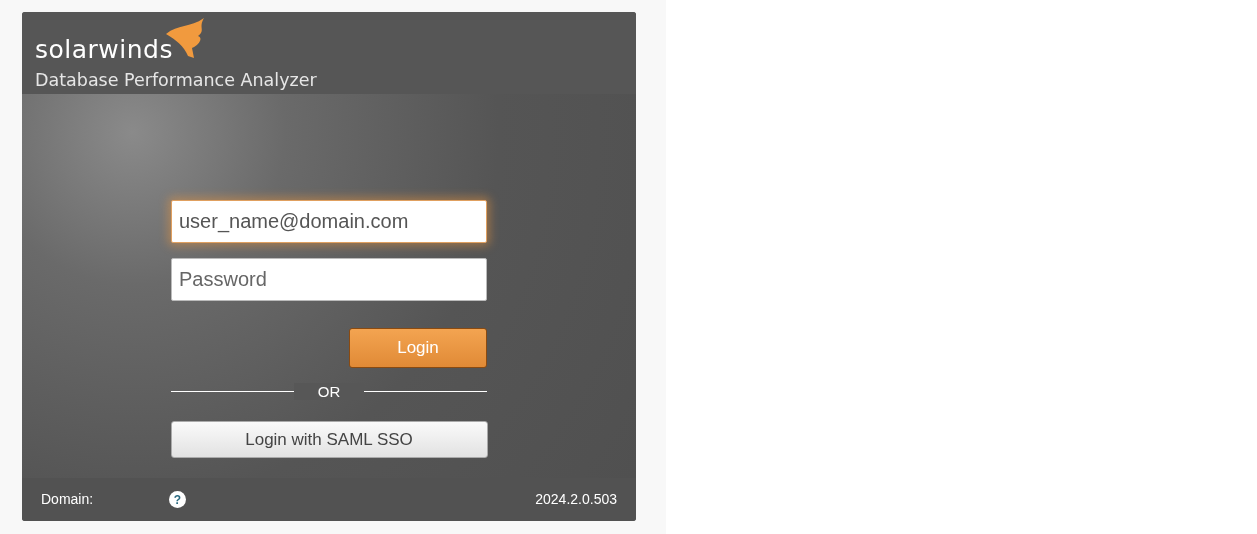 The height and width of the screenshot is (534, 1257). What do you see at coordinates (329, 279) in the screenshot?
I see `password-field: Password` at bounding box center [329, 279].